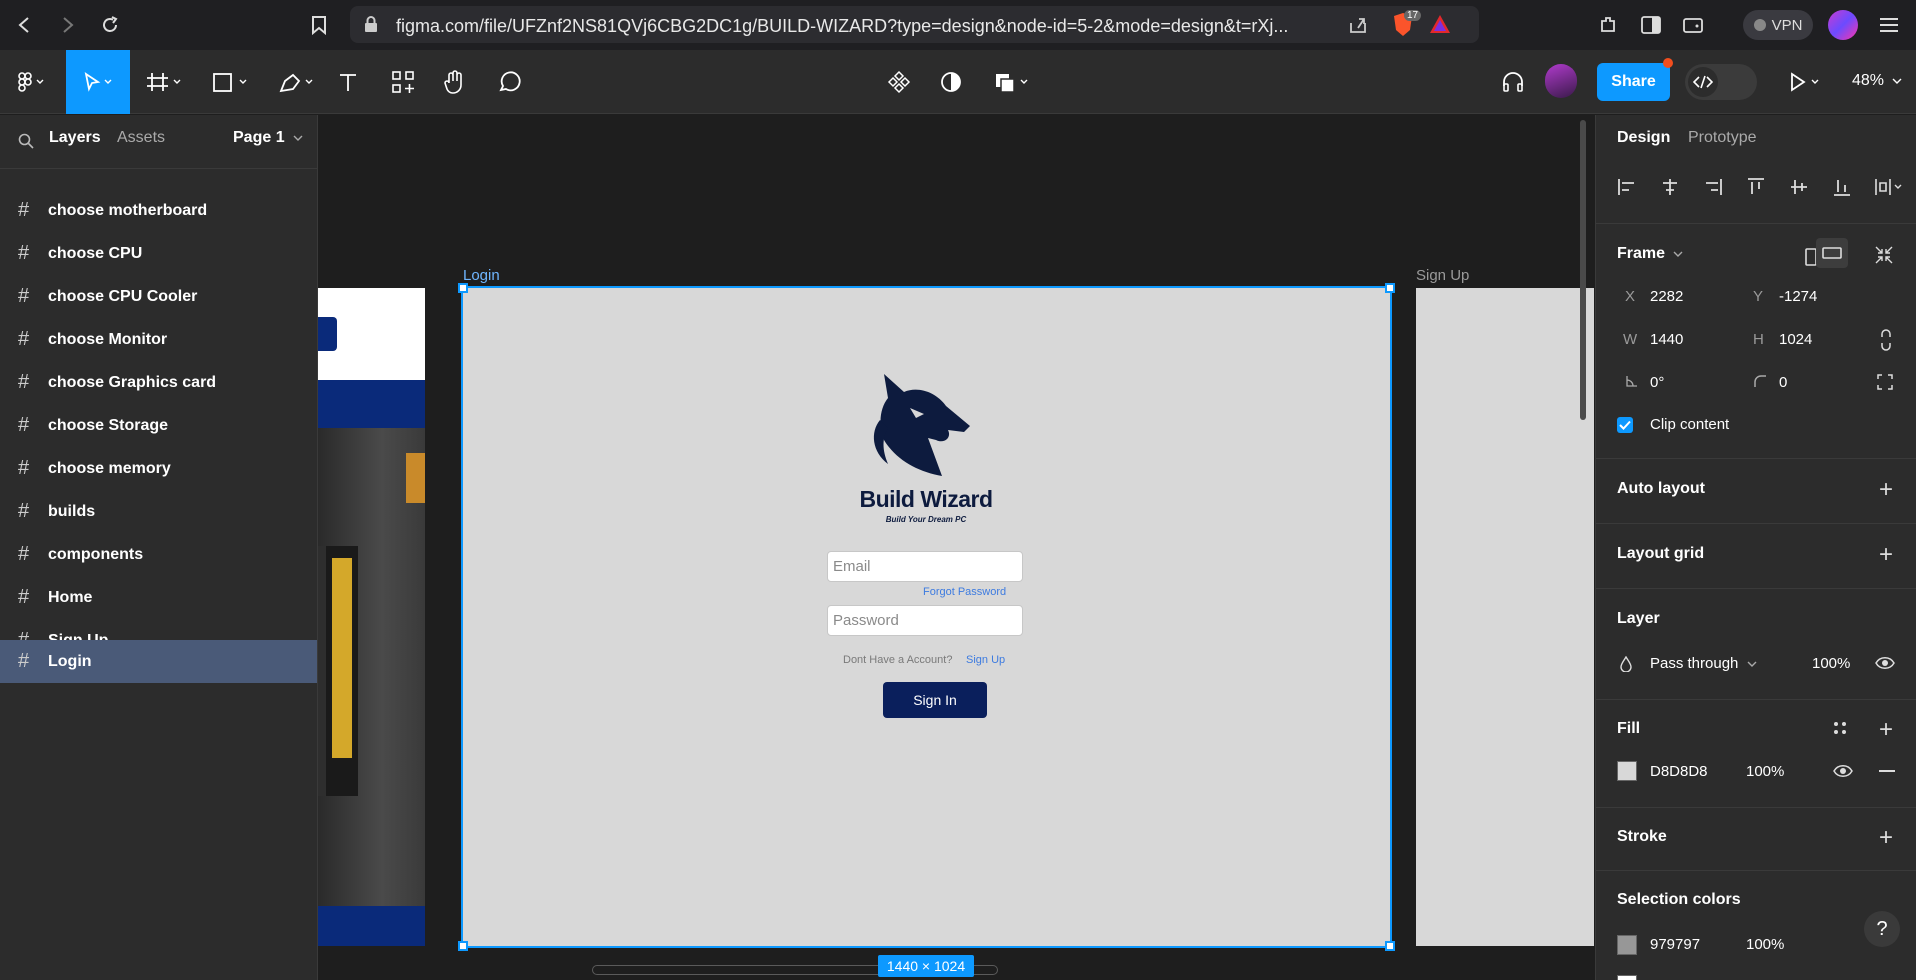 The image size is (1916, 980). What do you see at coordinates (1625, 425) in the screenshot?
I see `clip-content-checkbox` at bounding box center [1625, 425].